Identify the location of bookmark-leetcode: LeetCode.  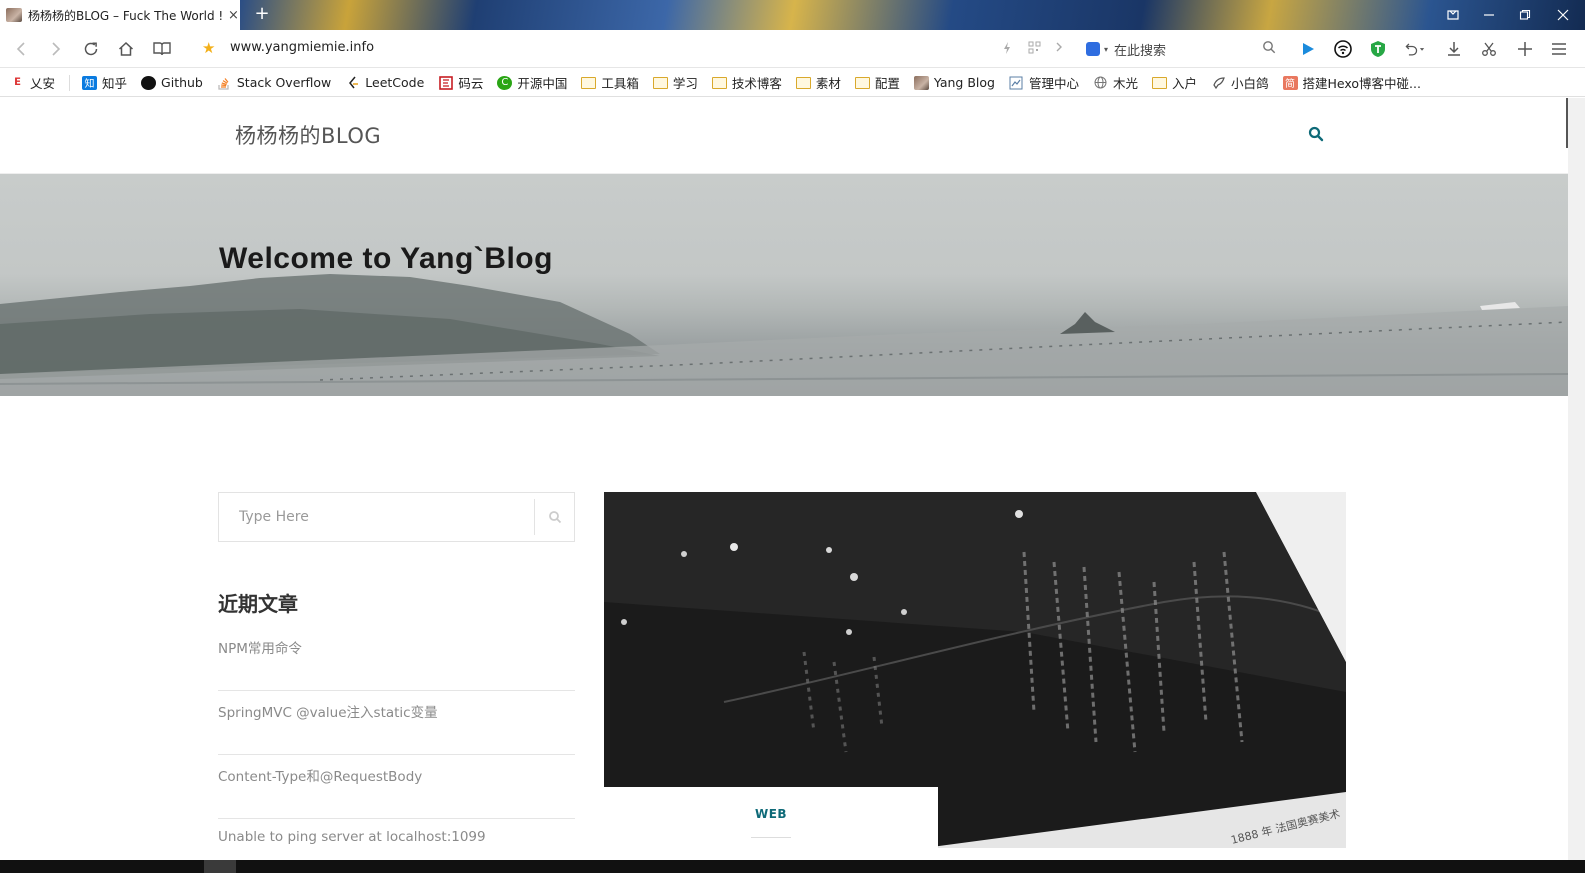
(384, 82).